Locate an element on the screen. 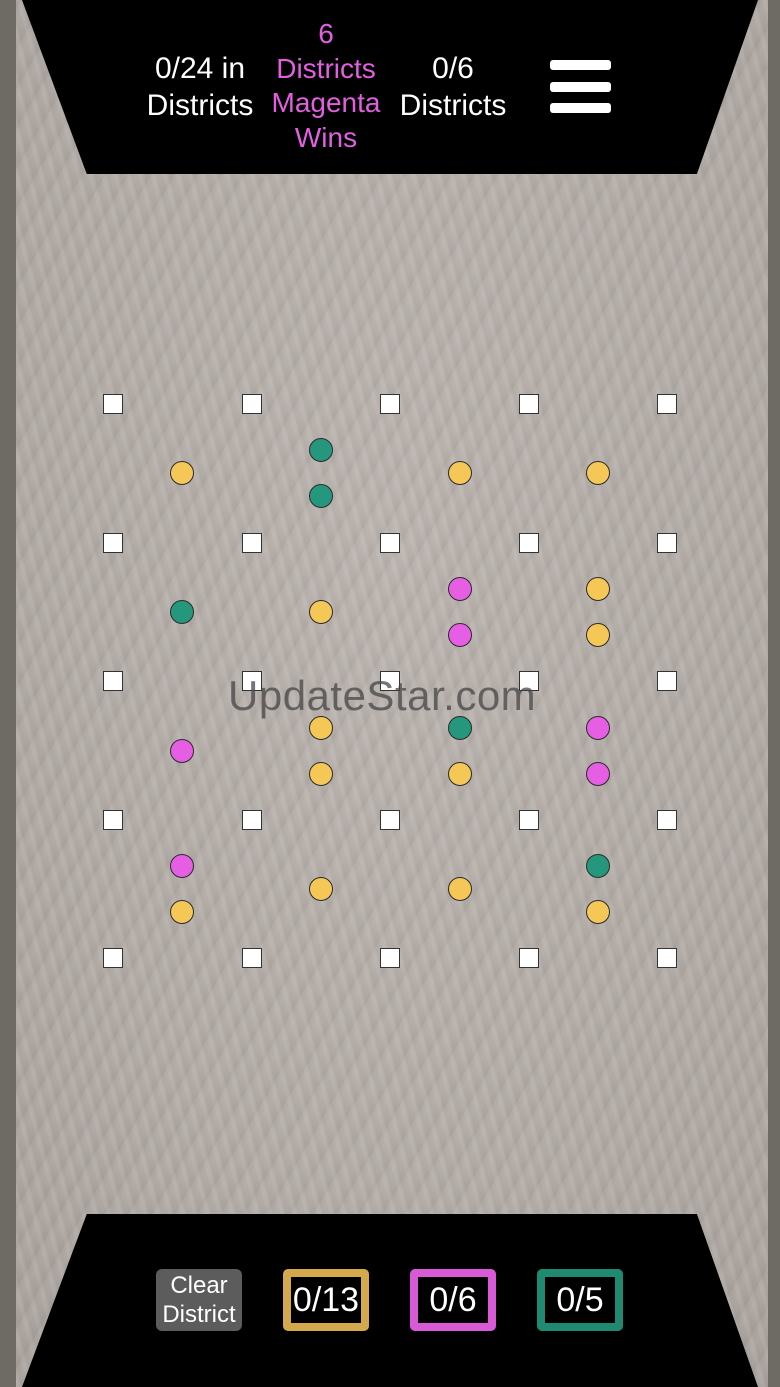 The image size is (780, 1387). footer-panel is located at coordinates (390, 1300).